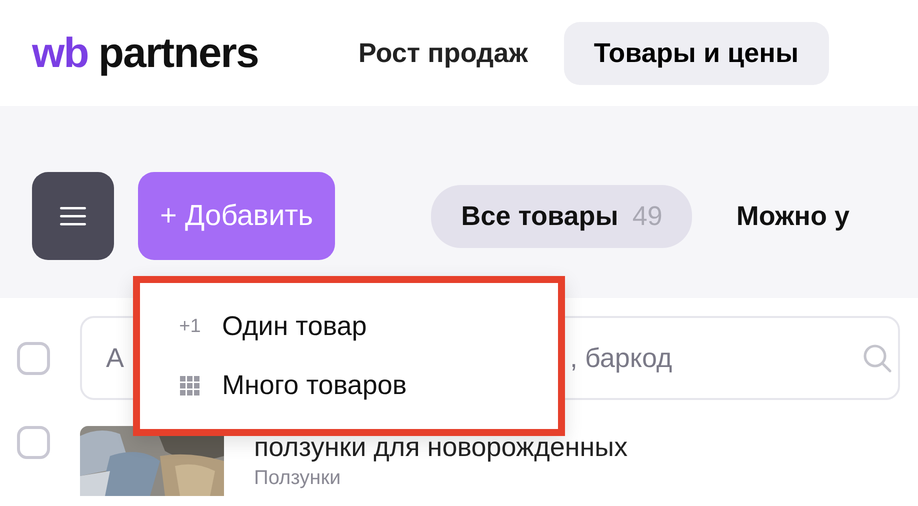 The width and height of the screenshot is (918, 506). What do you see at coordinates (793, 216) in the screenshot?
I see `filter-label: Можно у` at bounding box center [793, 216].